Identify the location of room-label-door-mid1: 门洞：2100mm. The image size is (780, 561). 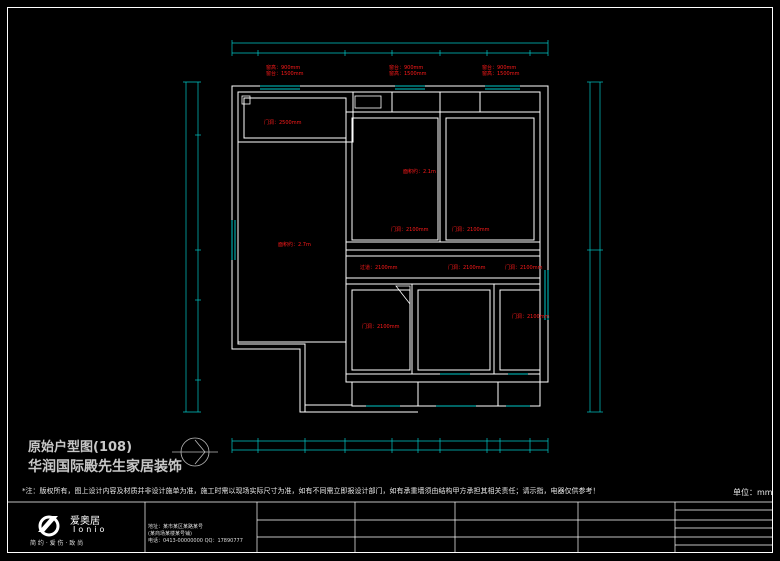
(467, 267).